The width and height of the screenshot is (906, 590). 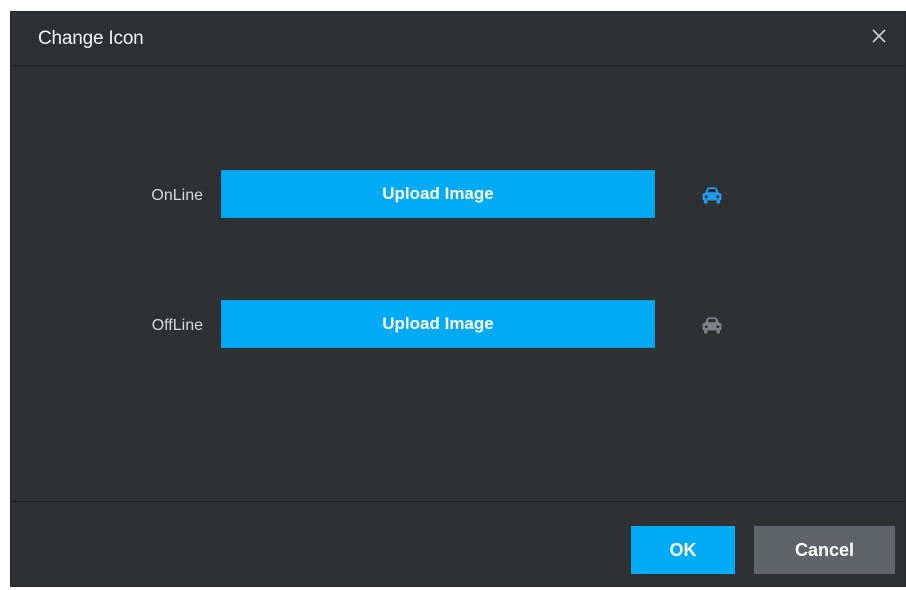 I want to click on ok-button: OK, so click(x=683, y=550).